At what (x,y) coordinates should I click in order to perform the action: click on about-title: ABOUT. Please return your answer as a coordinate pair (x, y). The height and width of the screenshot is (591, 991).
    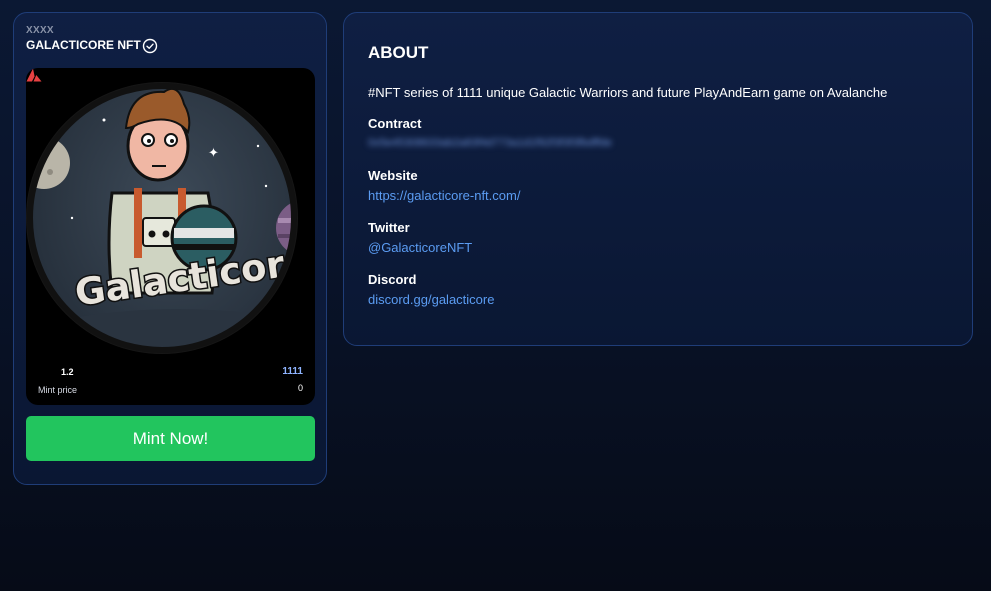
    Looking at the image, I should click on (398, 52).